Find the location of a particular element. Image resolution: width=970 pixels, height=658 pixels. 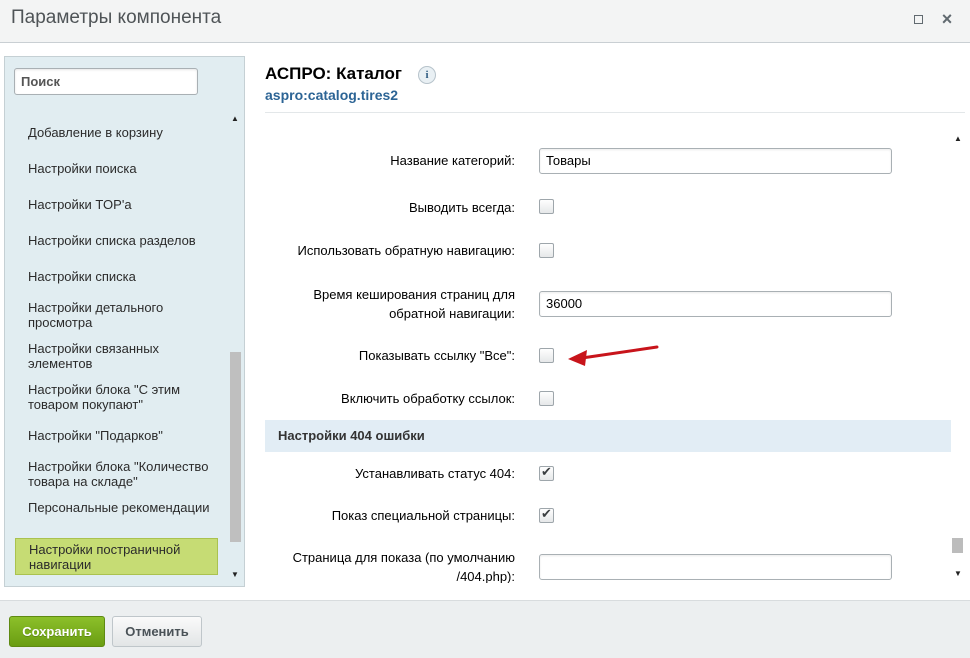

sidebar-item-detail: Настройки детального просмотра is located at coordinates (116, 315).